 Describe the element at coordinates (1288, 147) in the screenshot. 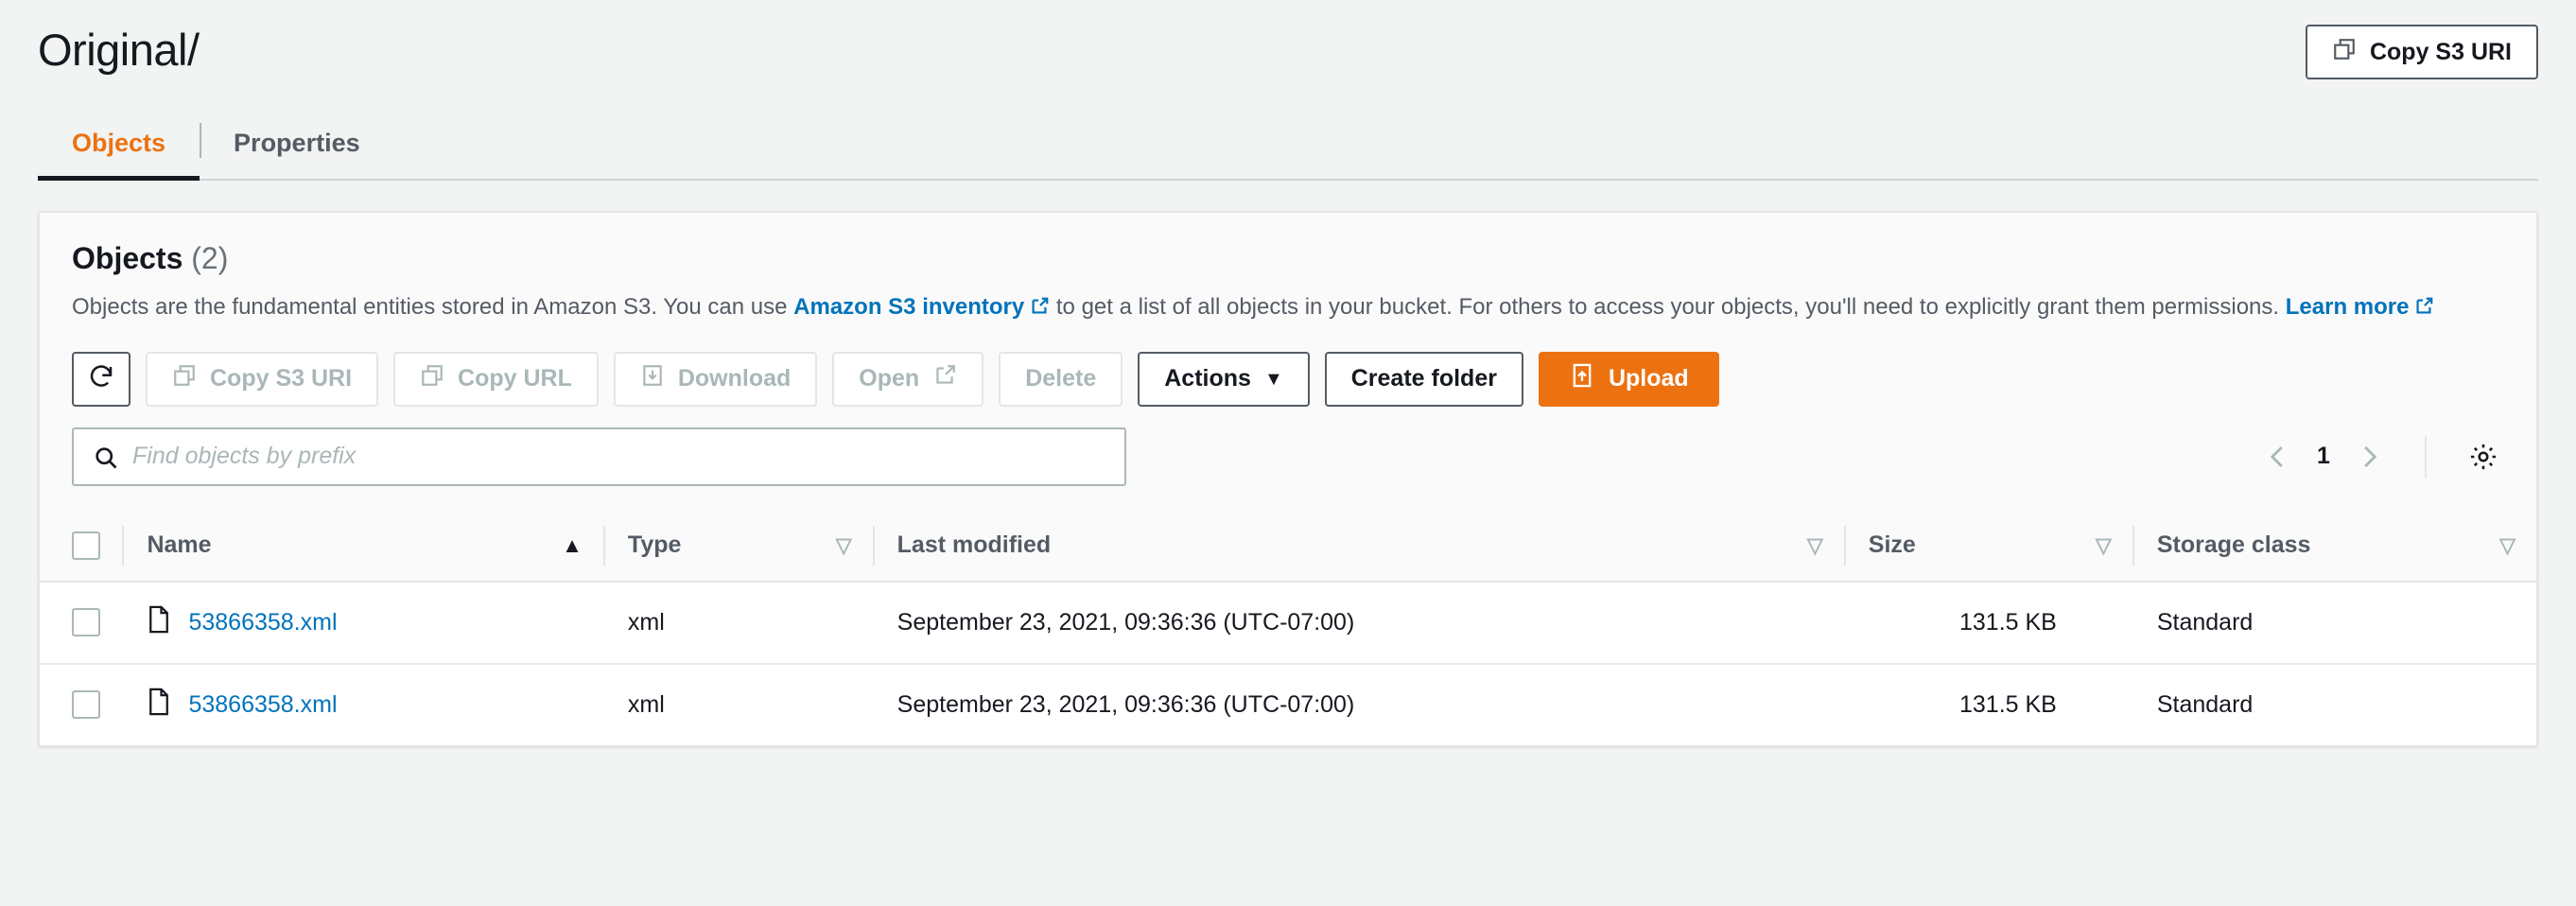

I see `tab-bar: Objects Properties` at that location.